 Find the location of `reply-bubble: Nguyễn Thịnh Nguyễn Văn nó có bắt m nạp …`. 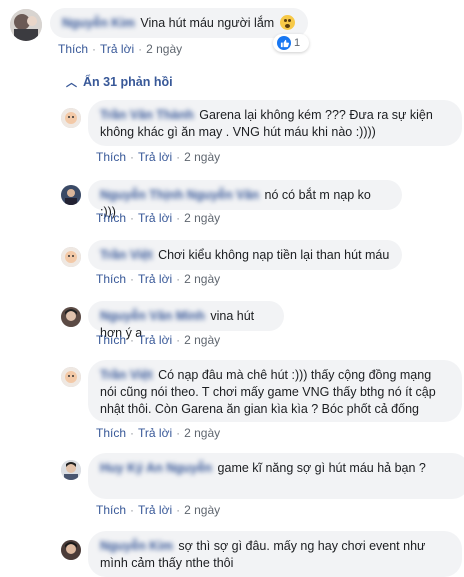

reply-bubble: Nguyễn Thịnh Nguyễn Văn nó có bắt m nạp … is located at coordinates (245, 199).